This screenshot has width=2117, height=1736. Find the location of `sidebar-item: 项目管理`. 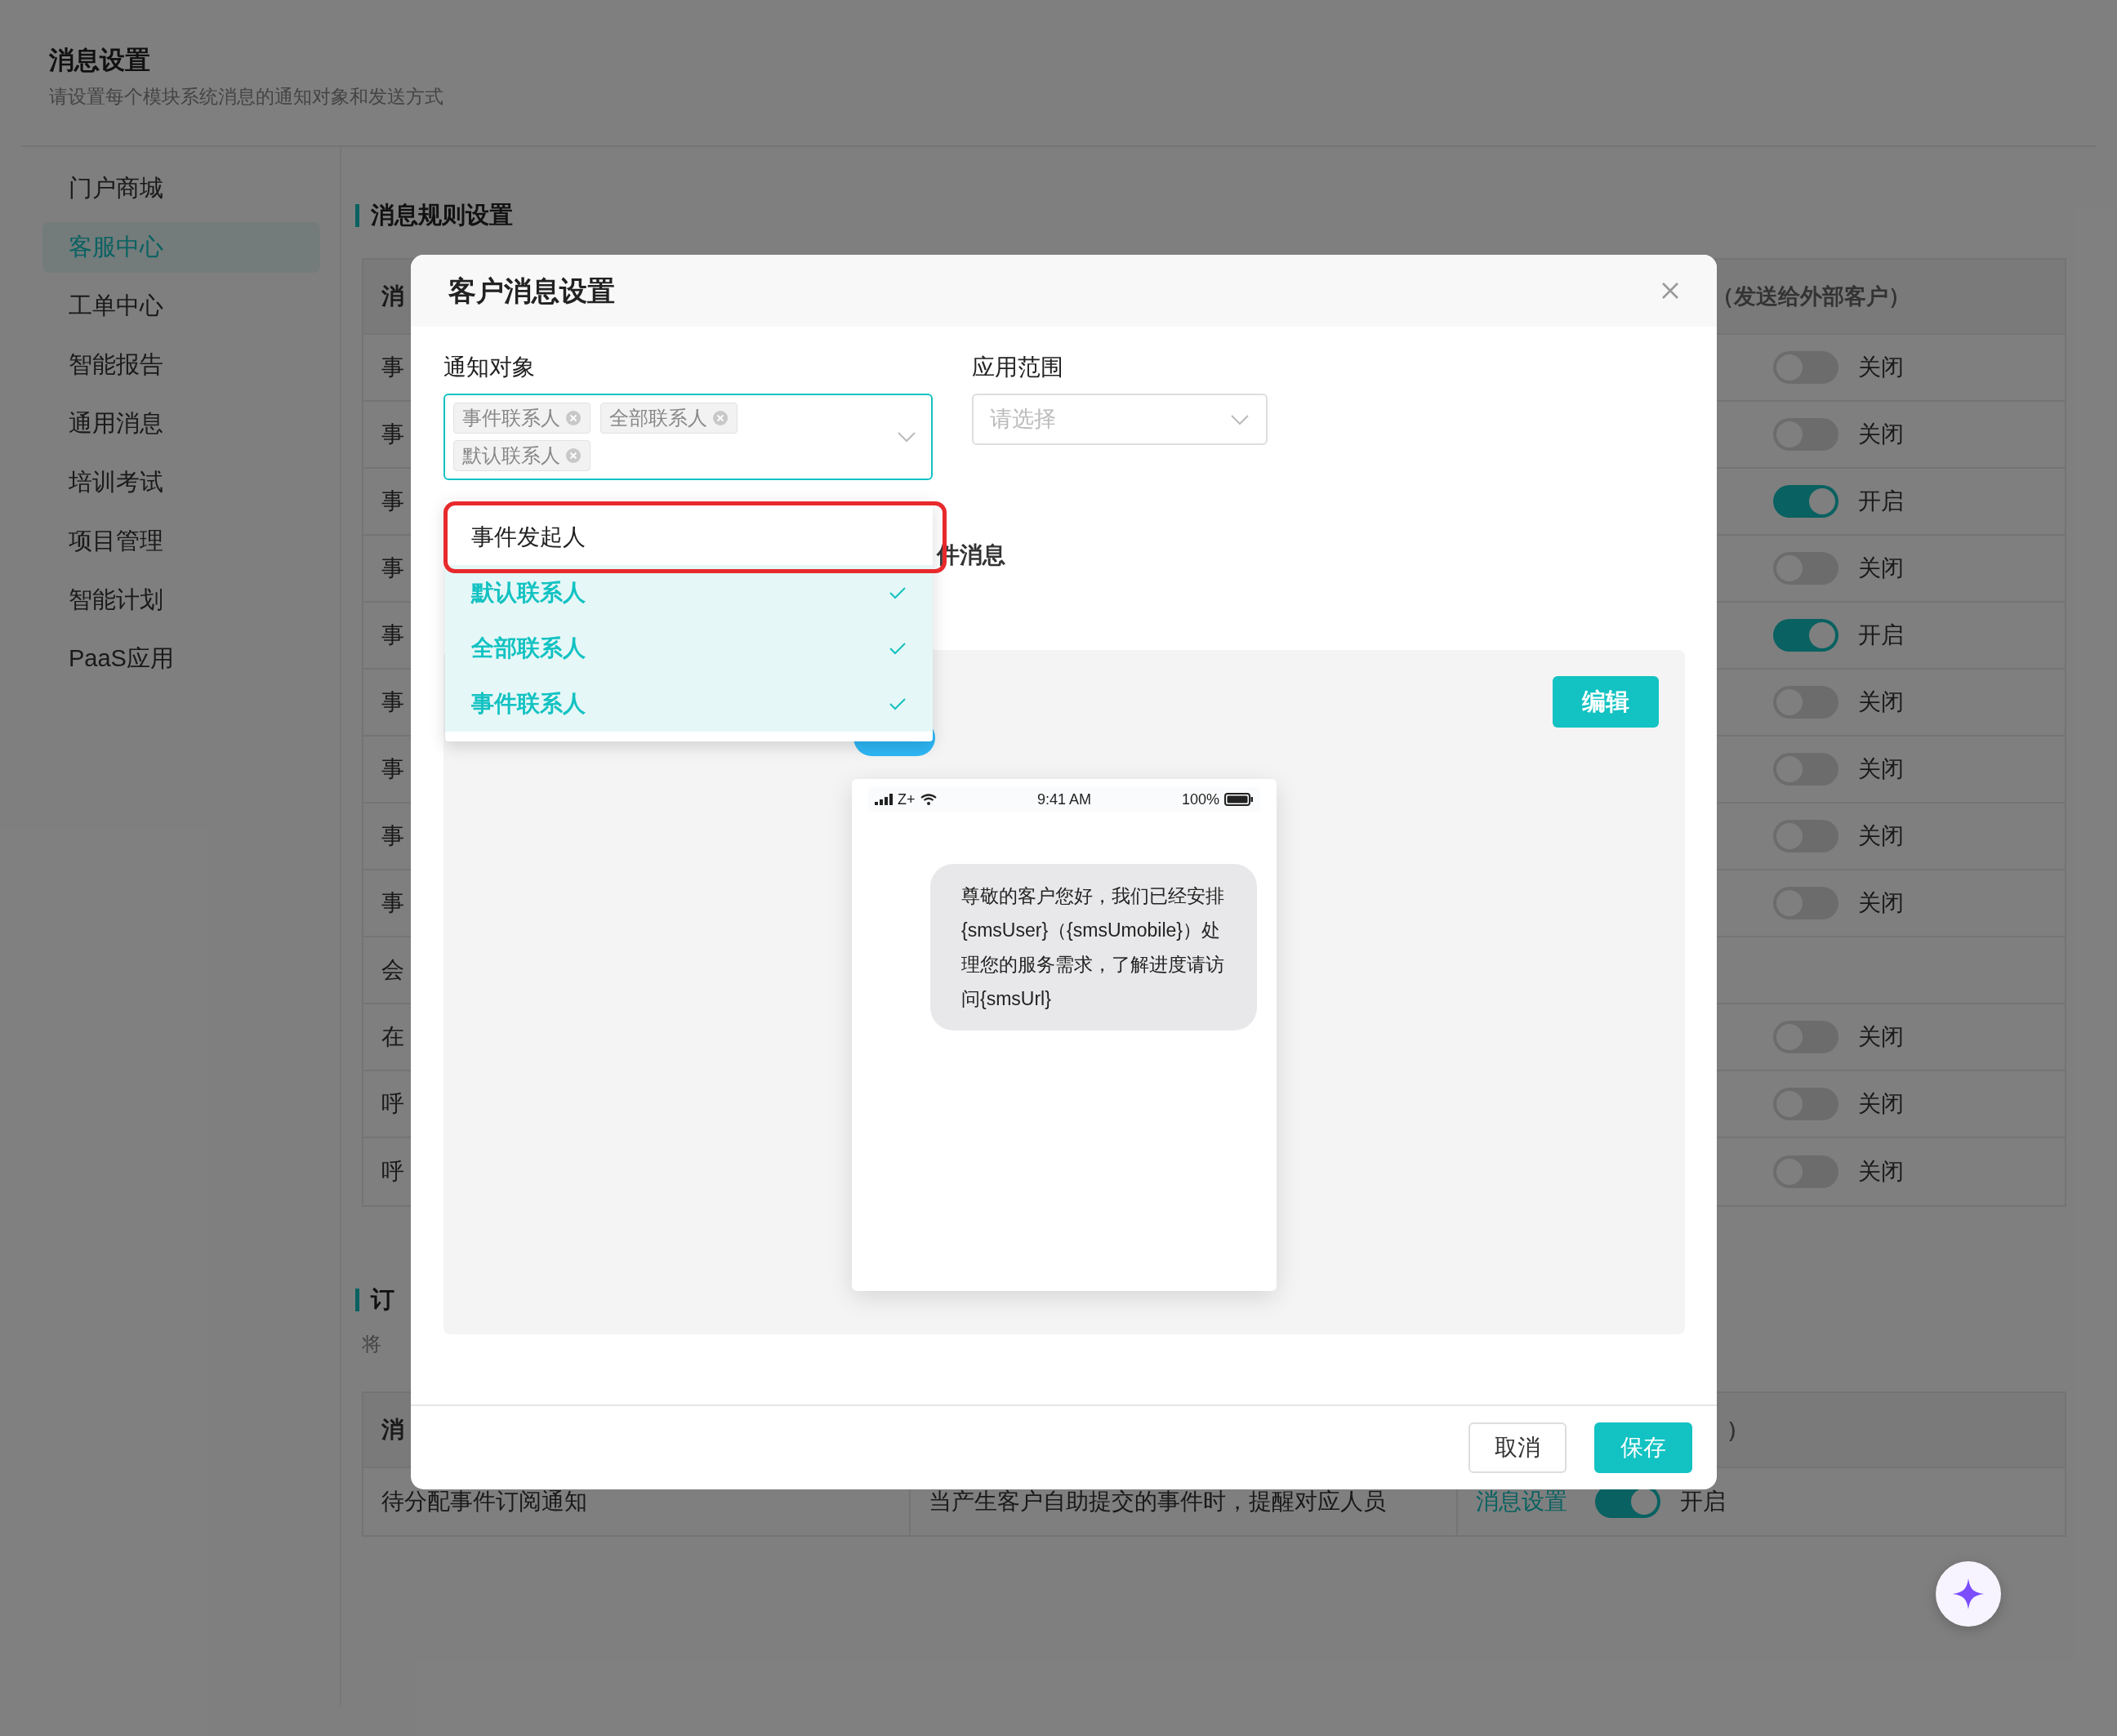

sidebar-item: 项目管理 is located at coordinates (181, 542).